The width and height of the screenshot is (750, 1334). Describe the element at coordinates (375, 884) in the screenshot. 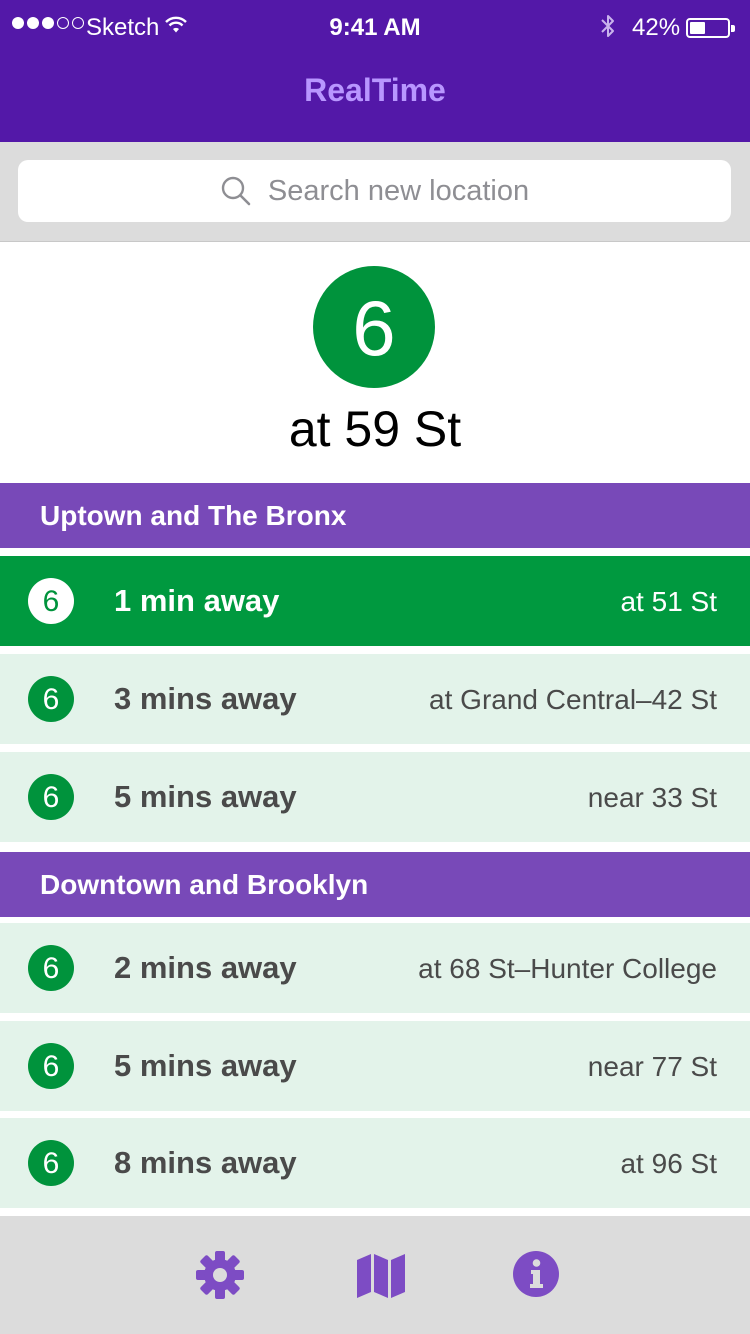

I see `section-header-downtown: Downtown and Brooklyn` at that location.